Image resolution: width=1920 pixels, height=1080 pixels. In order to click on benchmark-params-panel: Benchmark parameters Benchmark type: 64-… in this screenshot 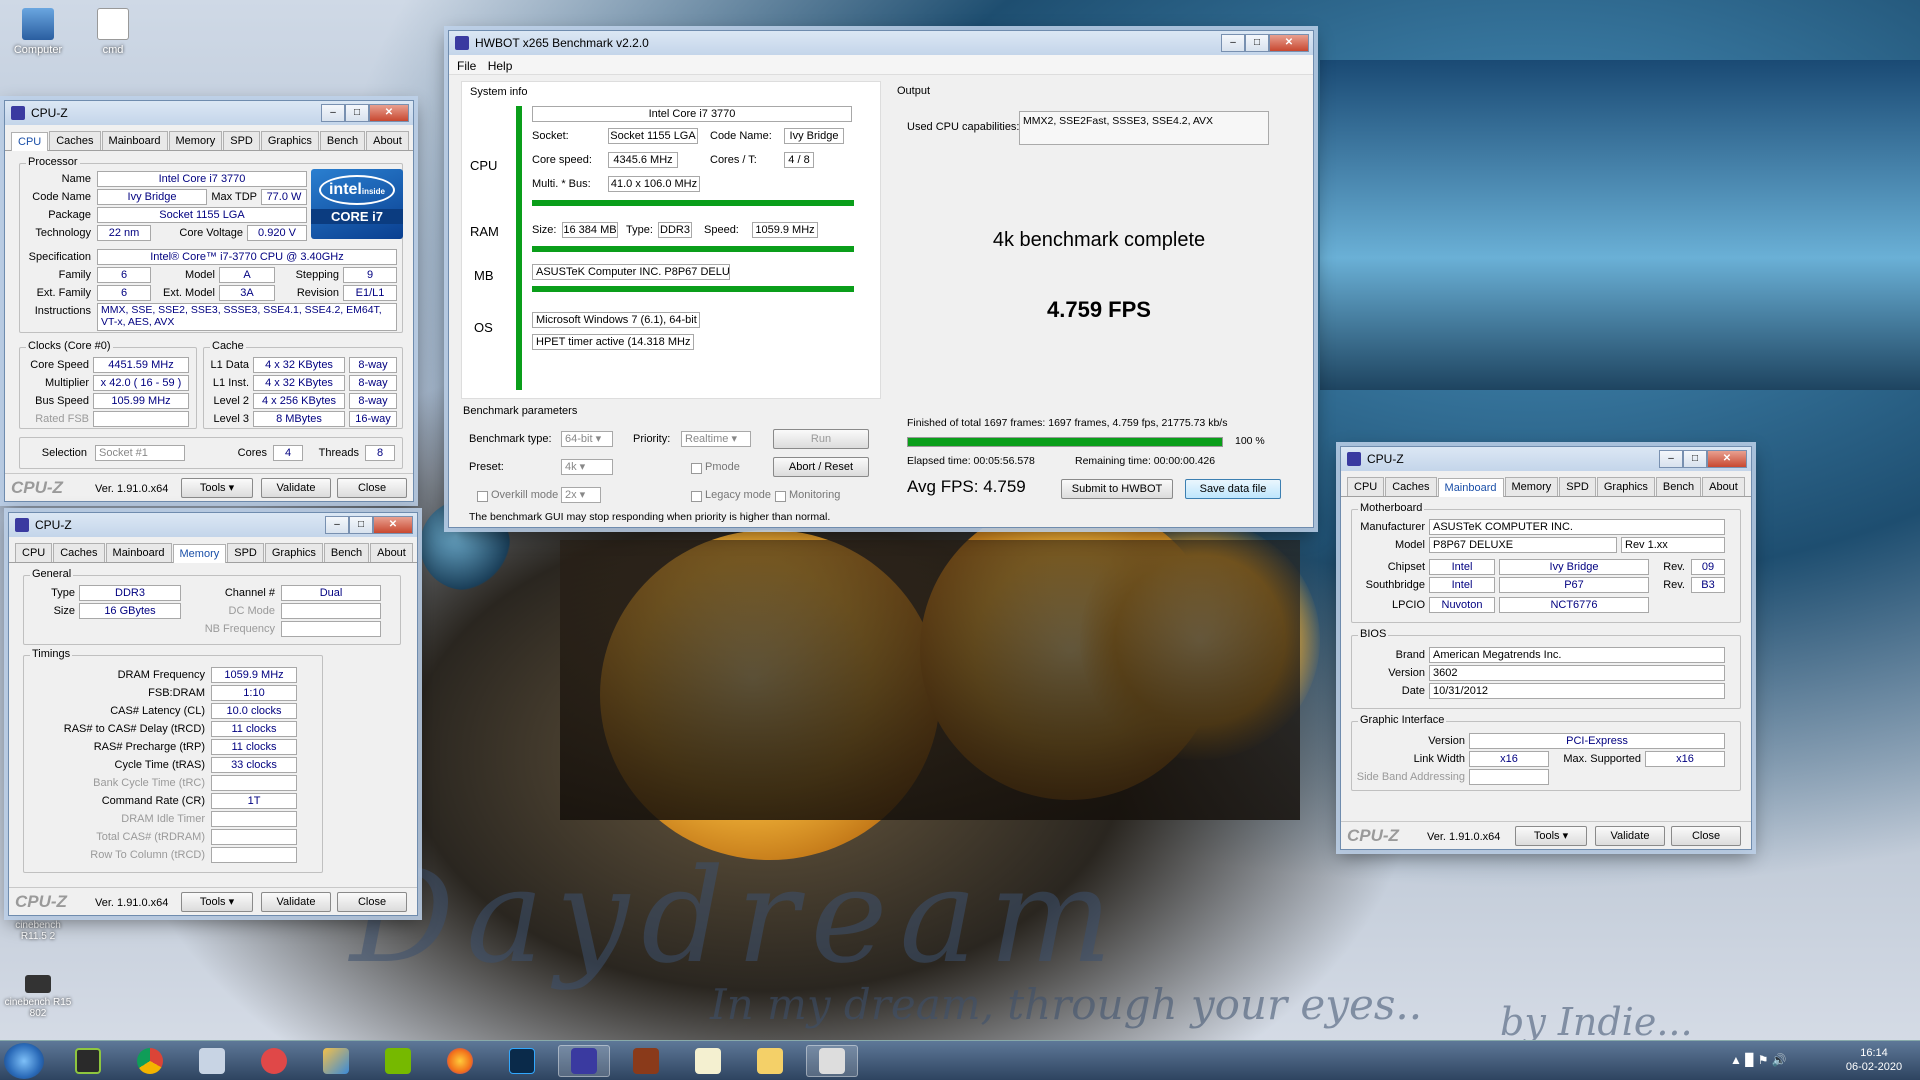, I will do `click(671, 463)`.